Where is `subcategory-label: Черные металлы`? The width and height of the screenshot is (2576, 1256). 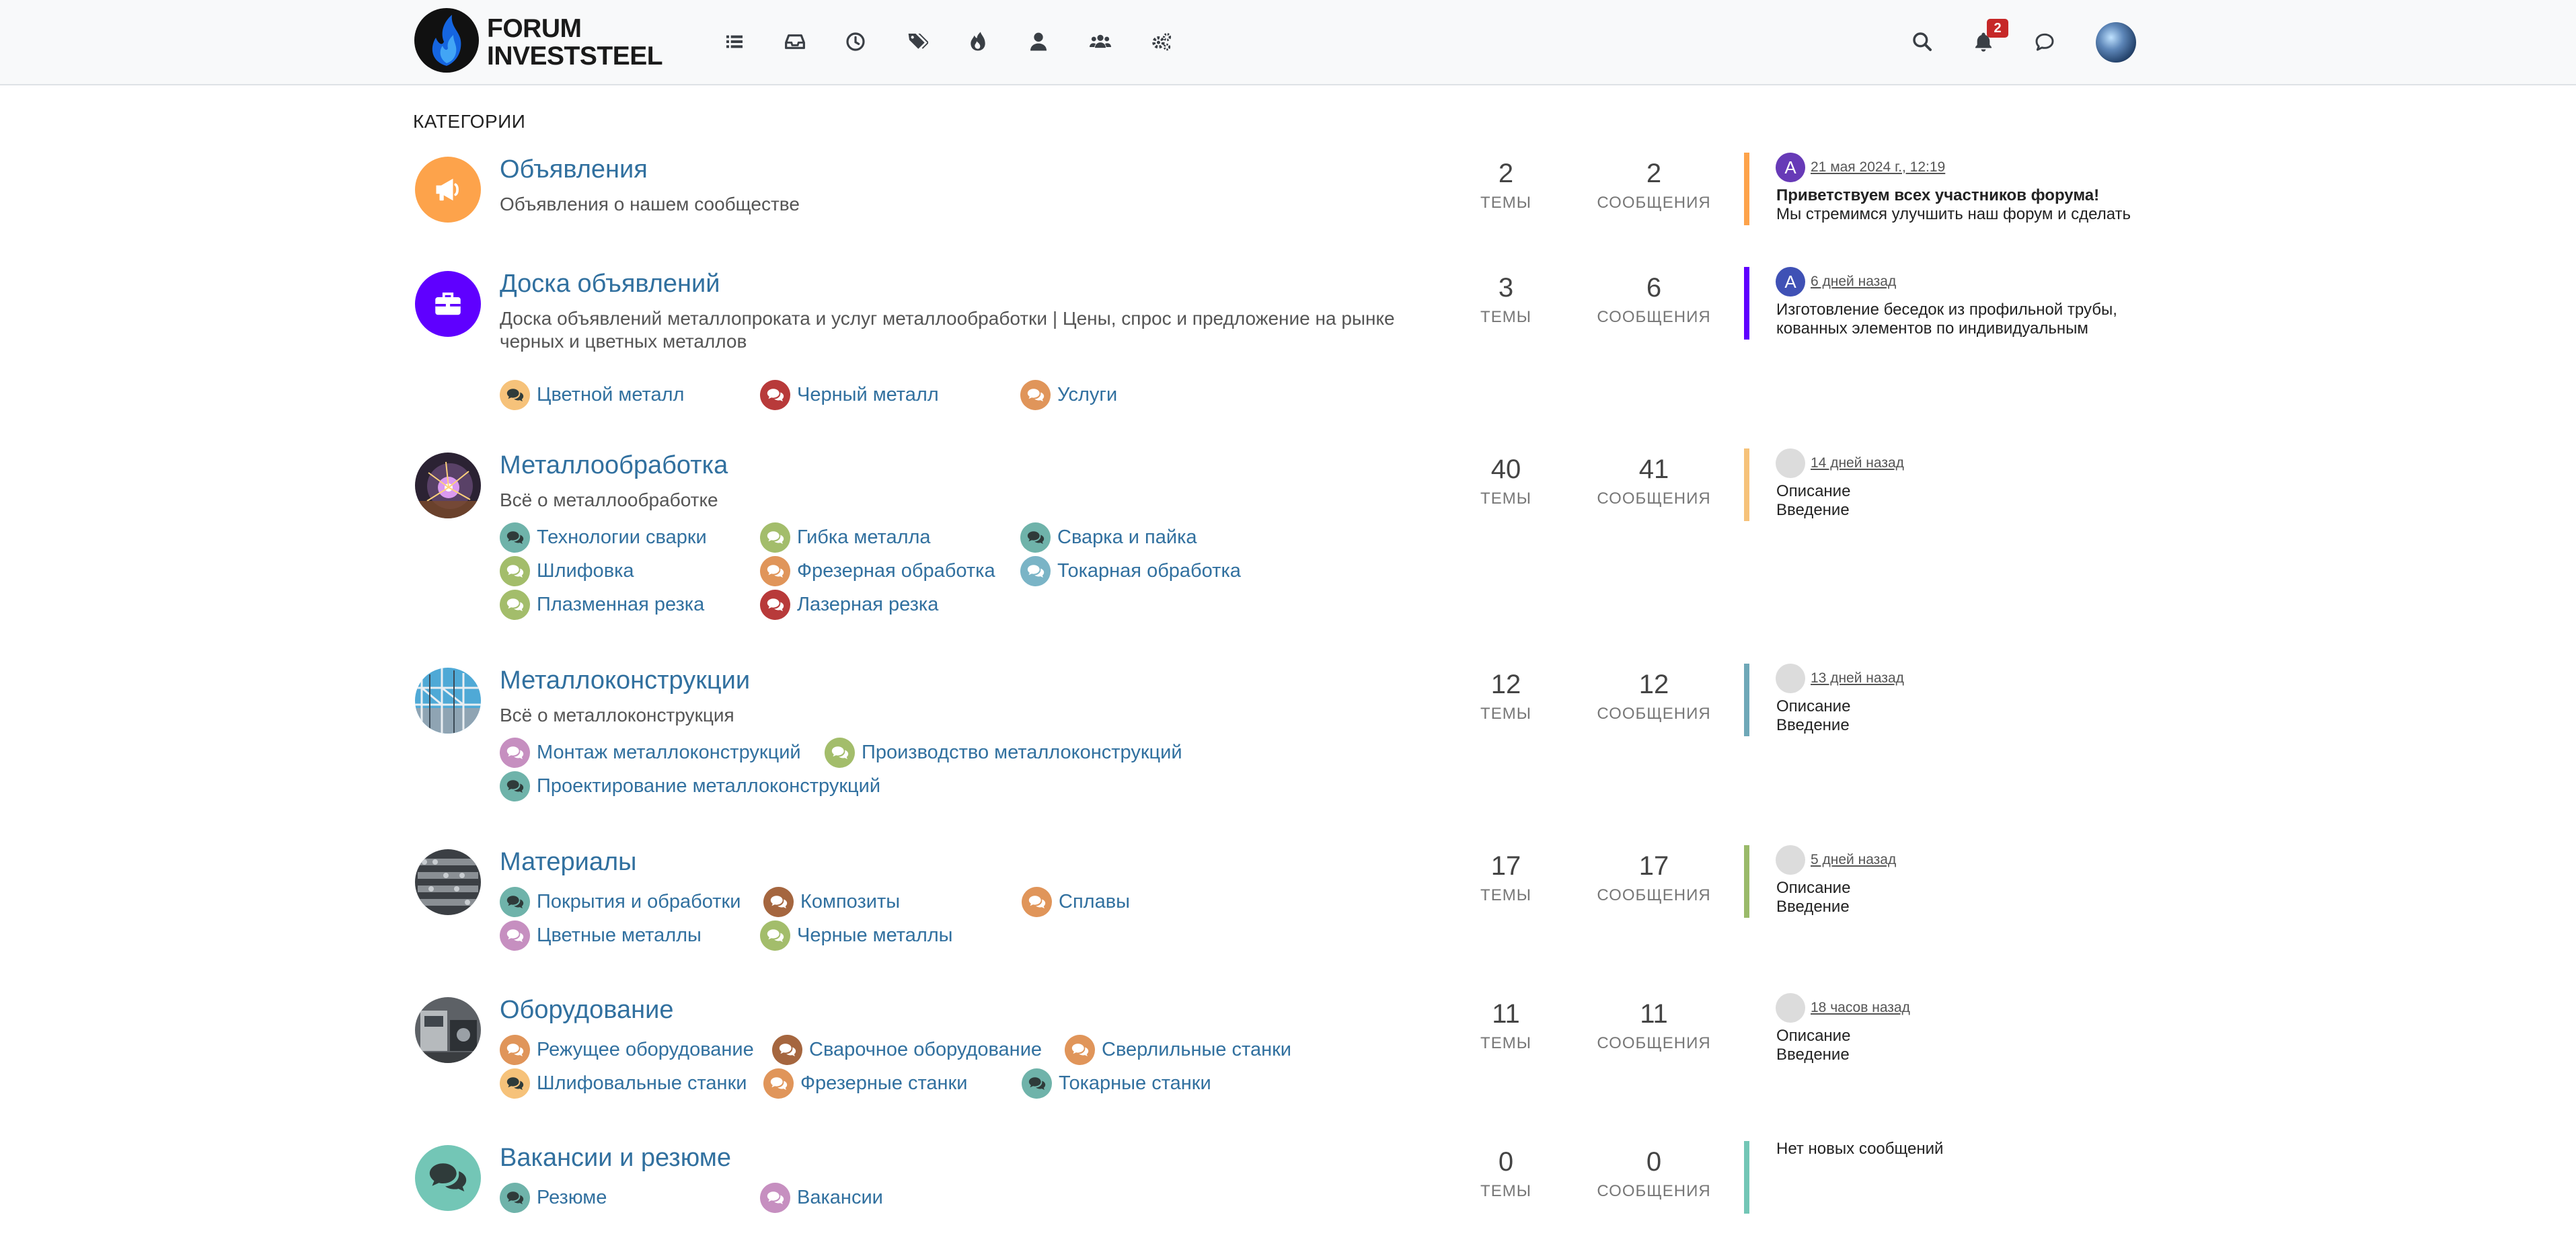 subcategory-label: Черные металлы is located at coordinates (875, 935).